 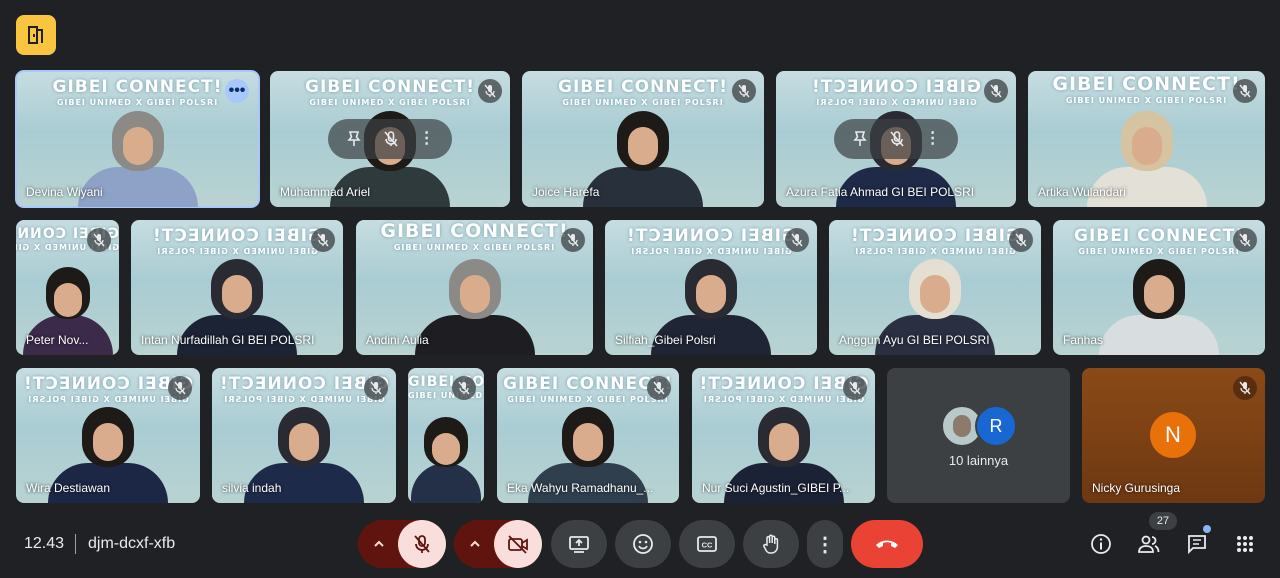 What do you see at coordinates (64, 192) in the screenshot?
I see `participant-name: Devina Wiyani` at bounding box center [64, 192].